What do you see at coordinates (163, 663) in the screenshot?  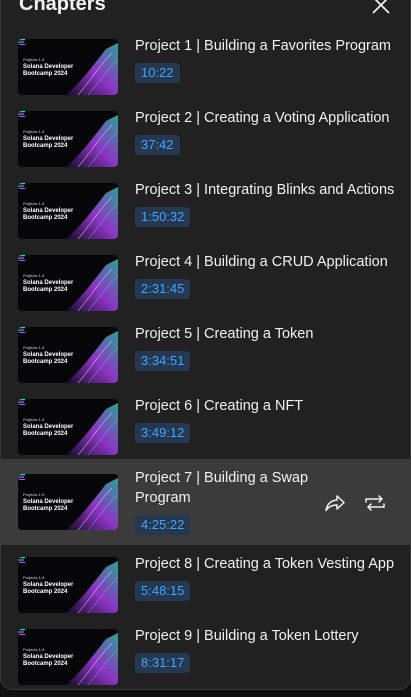 I see `chapter-timestamp: 8:31:17` at bounding box center [163, 663].